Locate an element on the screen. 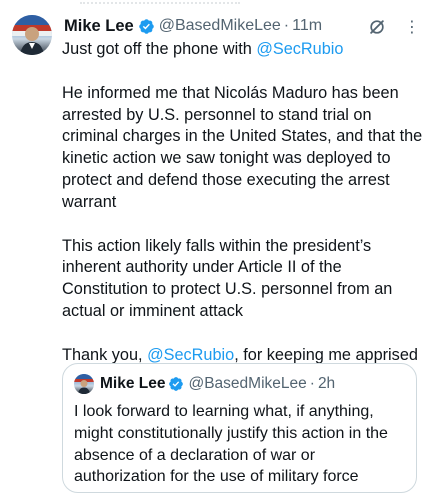  author-name: Mike Lee is located at coordinates (99, 26).